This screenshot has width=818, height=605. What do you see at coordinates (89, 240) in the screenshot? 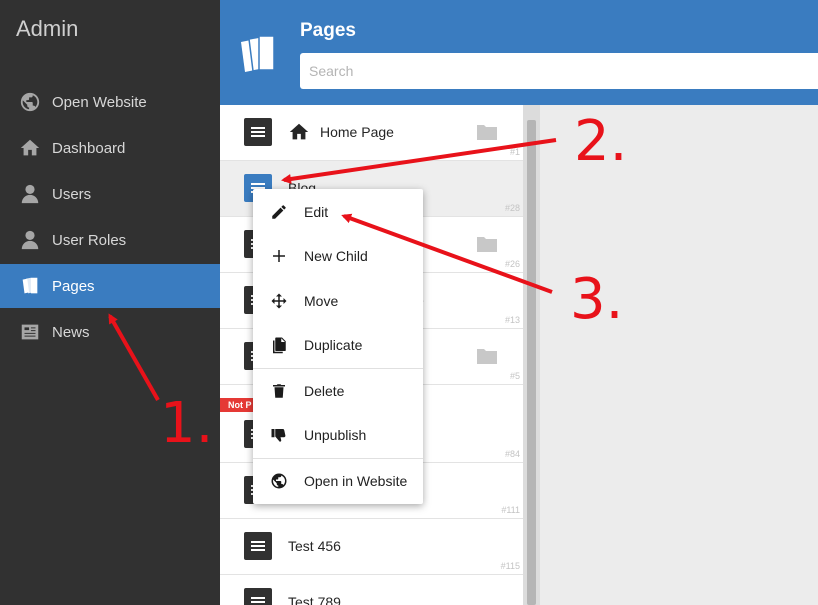
I see `sidebar-item-label: User Roles` at bounding box center [89, 240].